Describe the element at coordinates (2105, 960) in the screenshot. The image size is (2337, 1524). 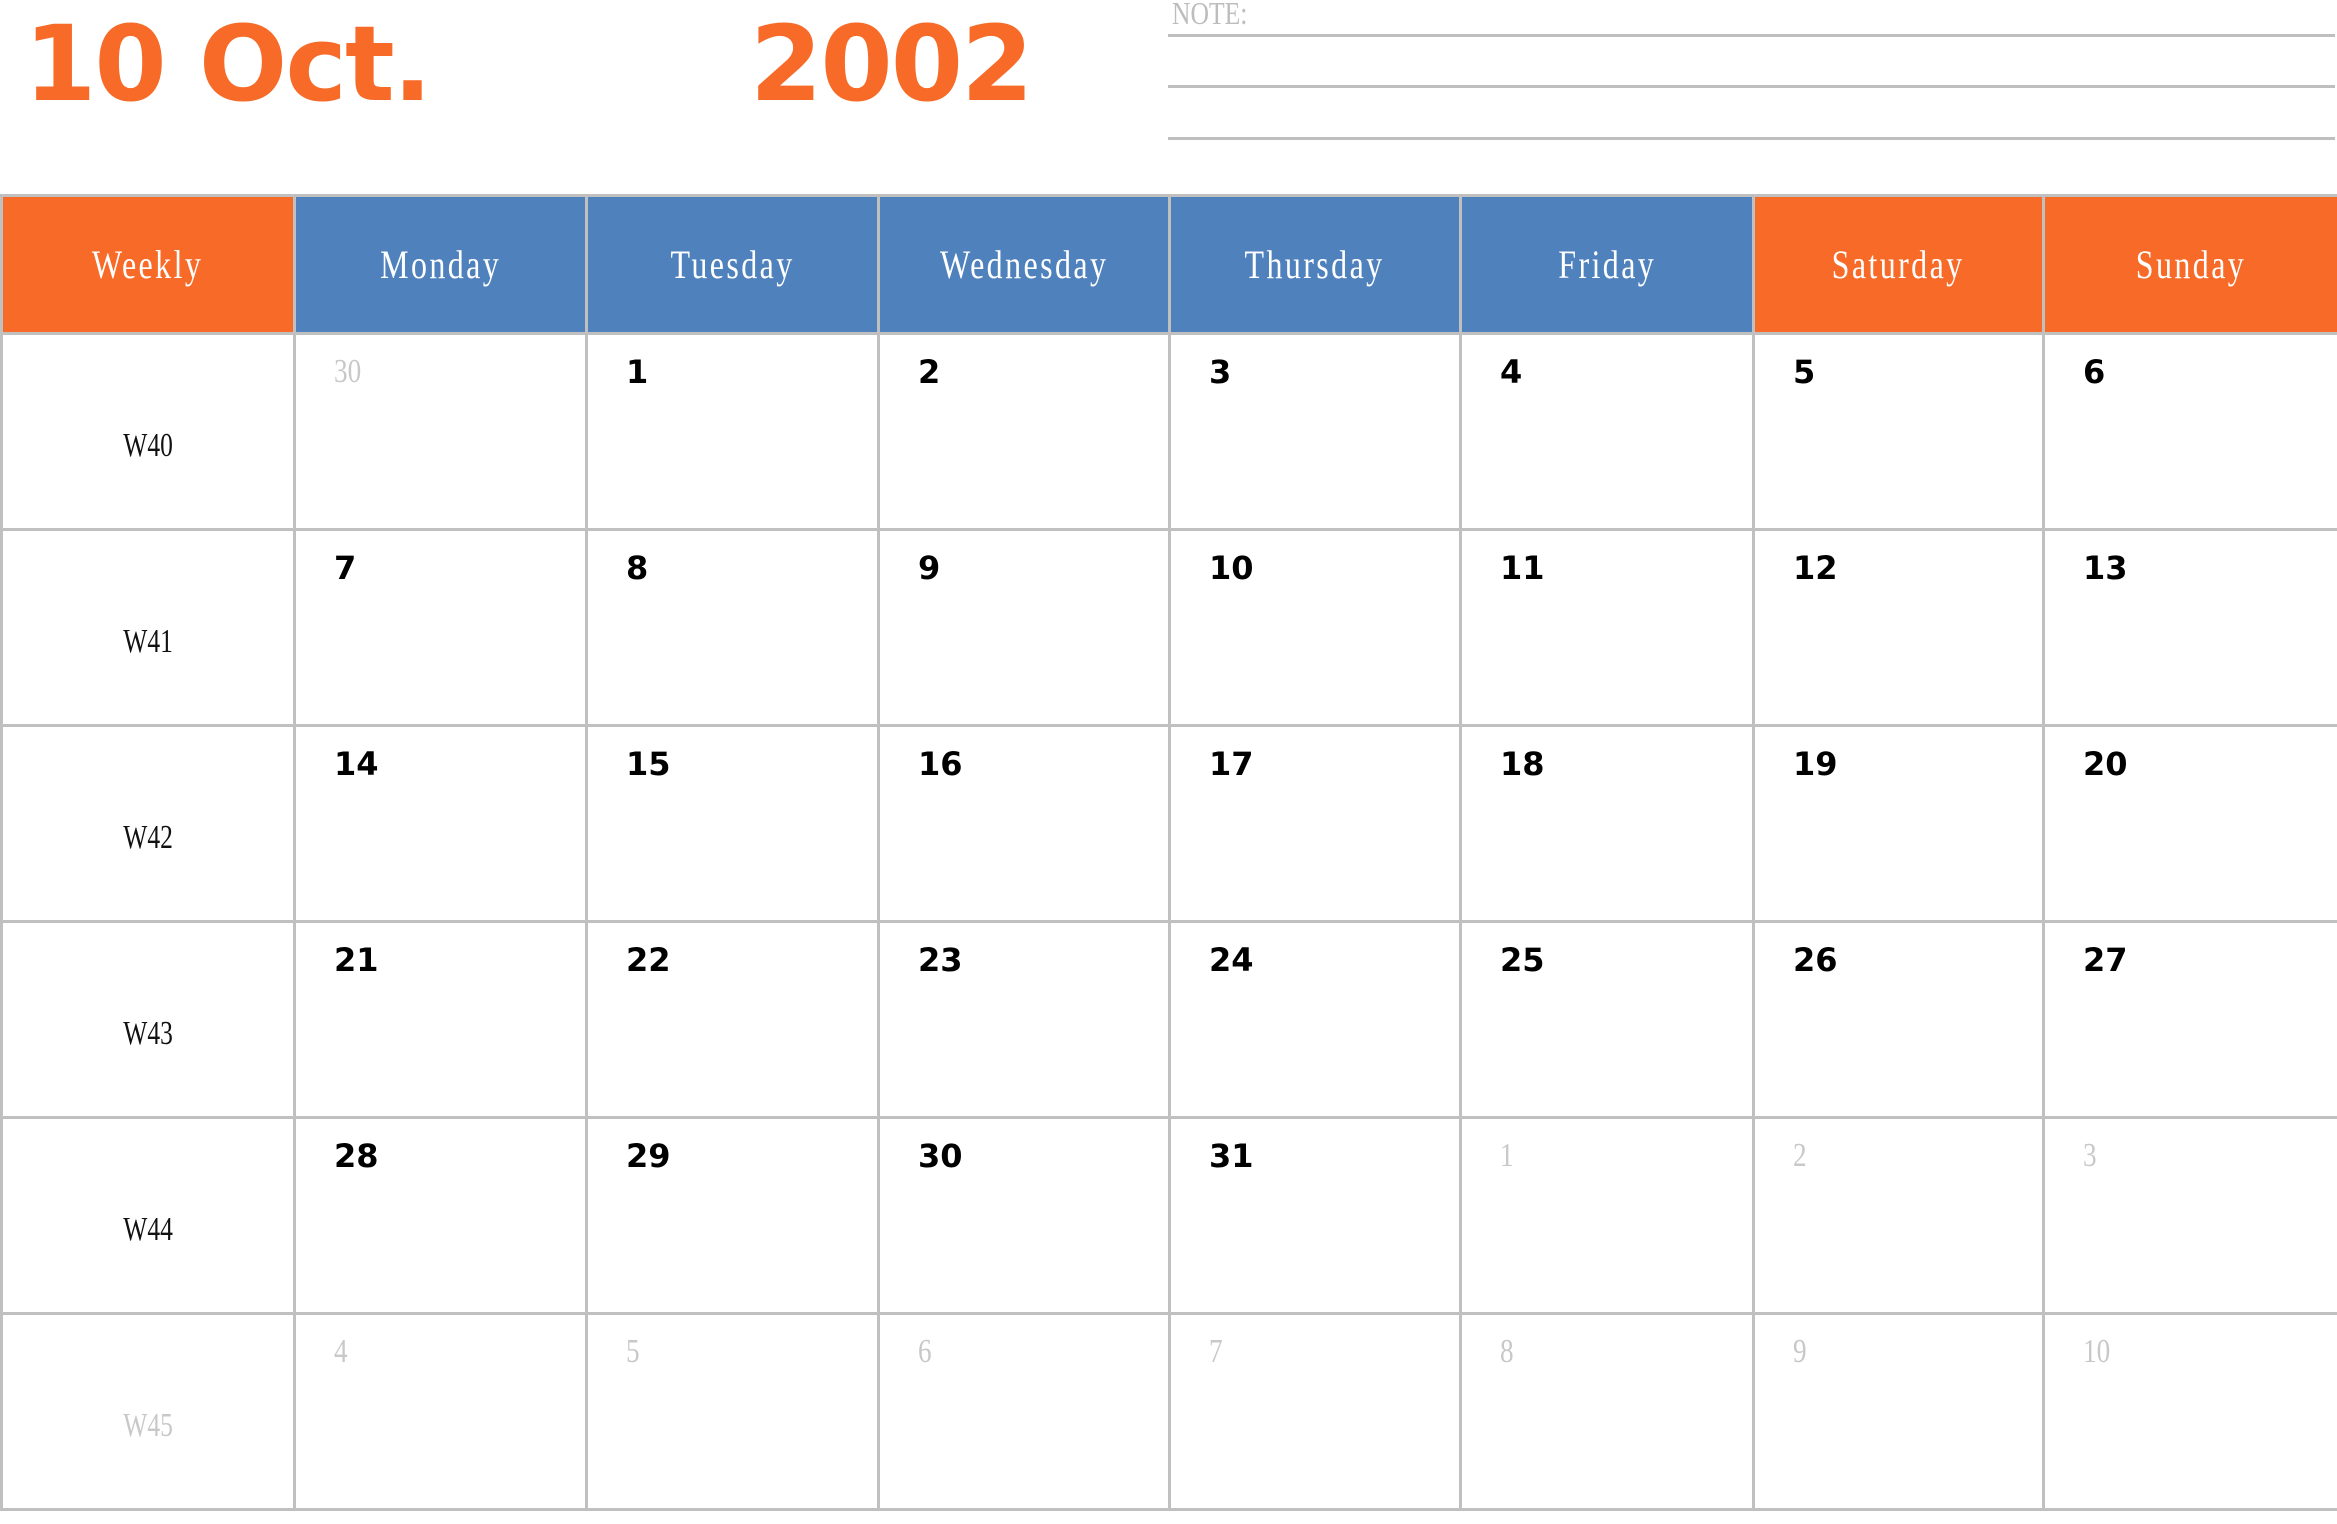
I see `day-number: 27` at that location.